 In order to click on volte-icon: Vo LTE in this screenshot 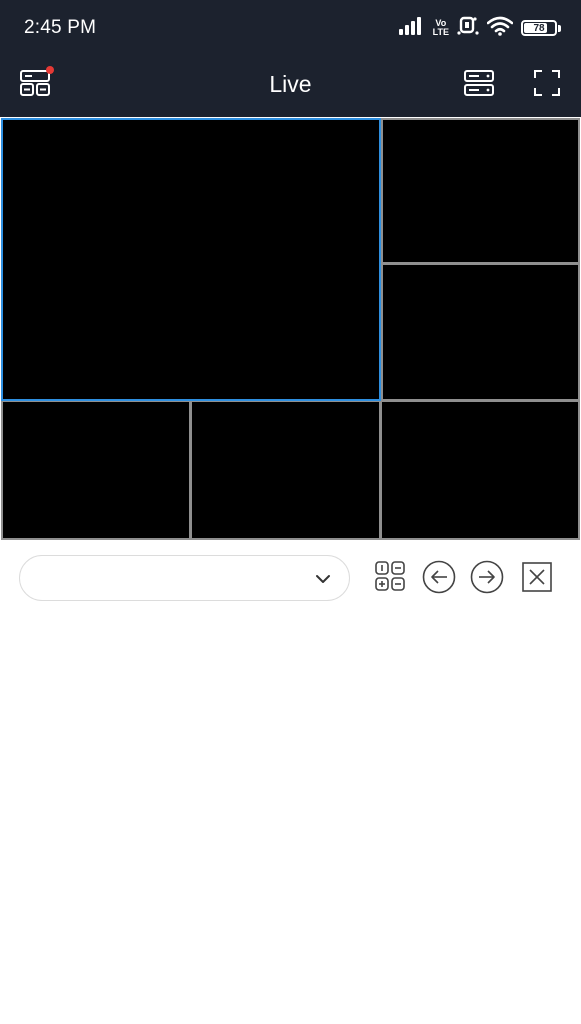, I will do `click(441, 28)`.